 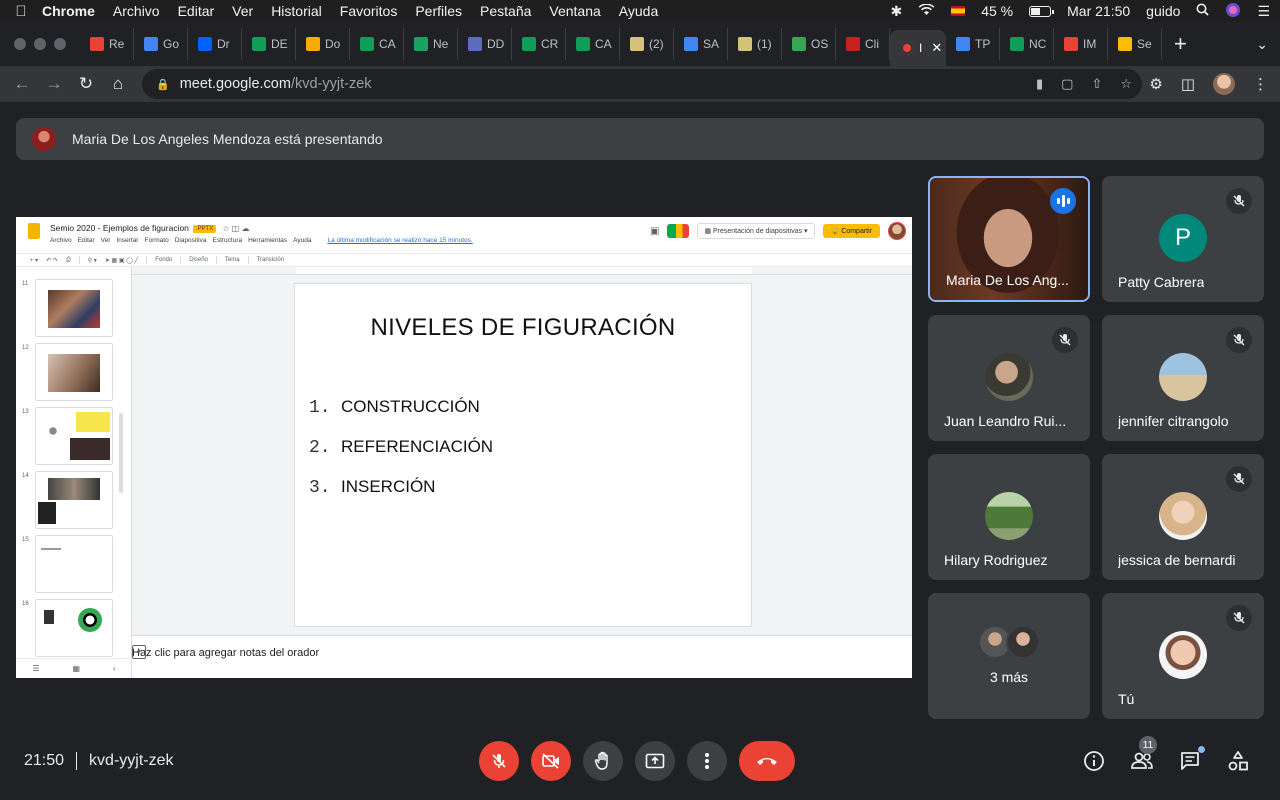 I want to click on home-icon: ⌂, so click(x=118, y=84).